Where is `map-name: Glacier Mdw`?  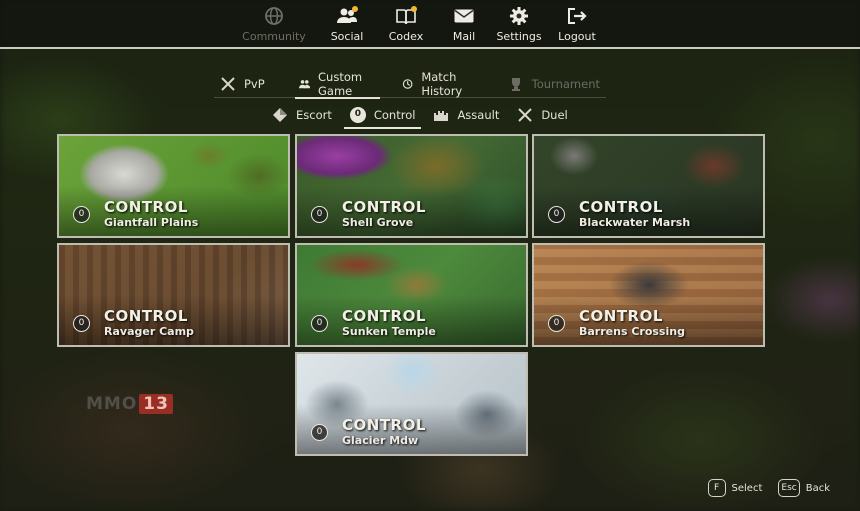 map-name: Glacier Mdw is located at coordinates (380, 440).